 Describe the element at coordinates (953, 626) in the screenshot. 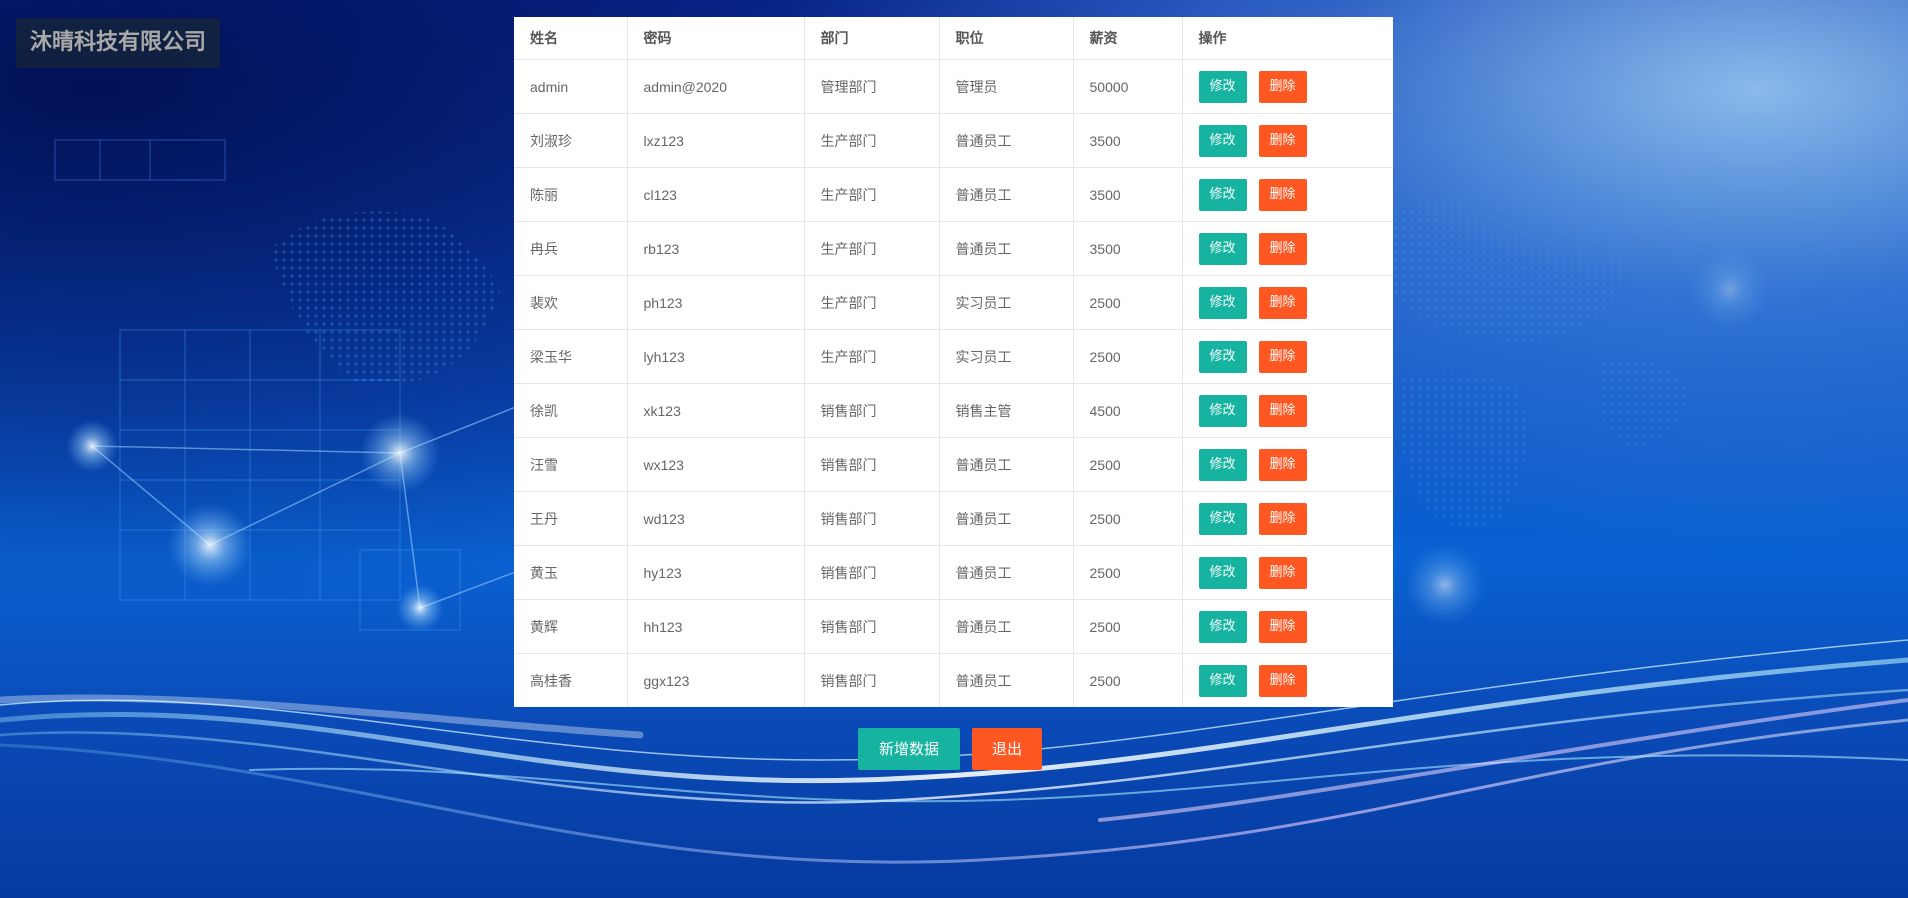

I see `table-row: 黄辉 hh123 销售部门 普通员工 2500 修改 删除` at that location.